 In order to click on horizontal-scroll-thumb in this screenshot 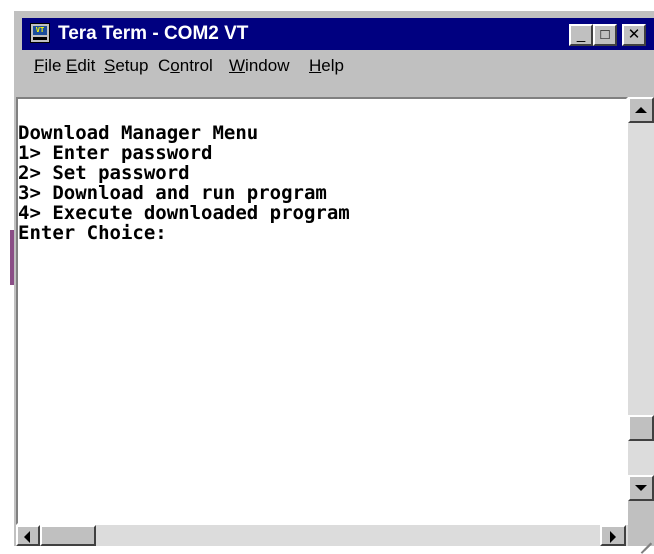, I will do `click(68, 535)`.